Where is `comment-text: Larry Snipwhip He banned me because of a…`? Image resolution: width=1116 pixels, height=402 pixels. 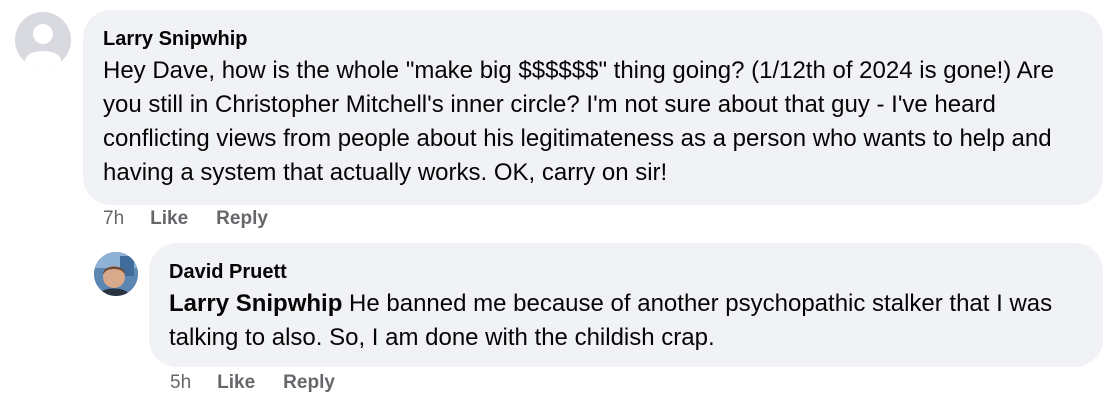
comment-text: Larry Snipwhip He banned me because of a… is located at coordinates (626, 321).